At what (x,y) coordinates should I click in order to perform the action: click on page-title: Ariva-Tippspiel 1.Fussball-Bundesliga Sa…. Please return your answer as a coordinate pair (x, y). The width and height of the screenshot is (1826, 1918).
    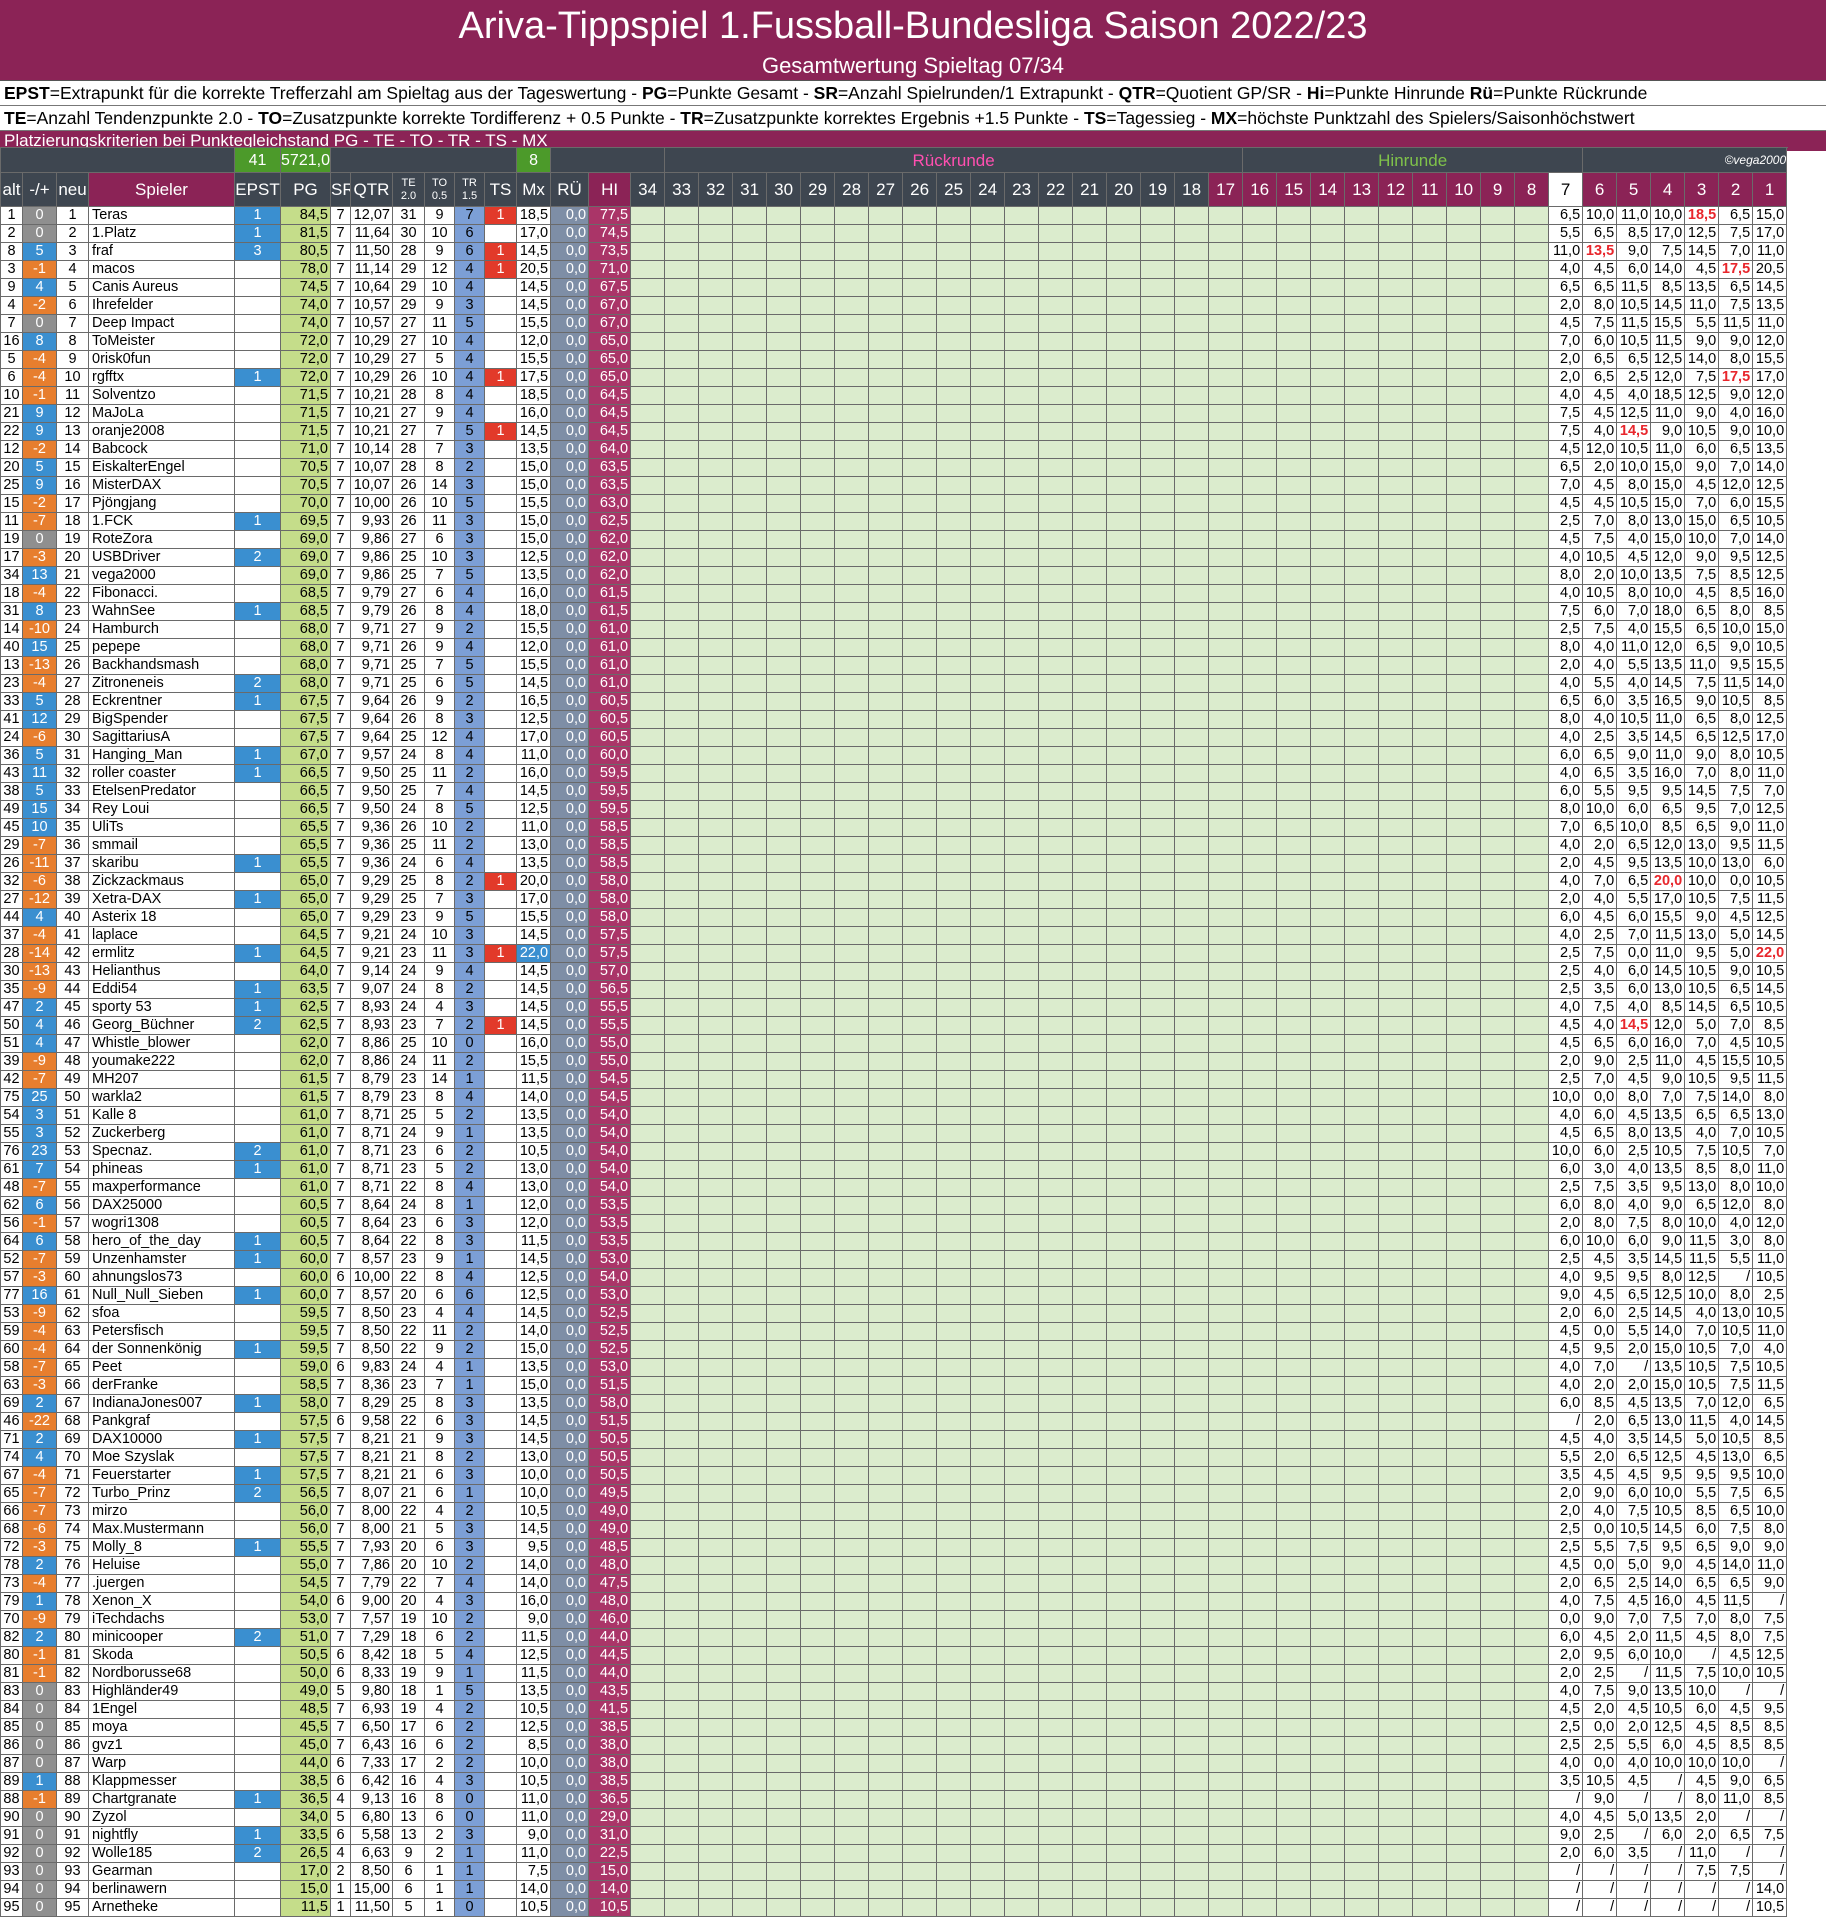
    Looking at the image, I should click on (913, 26).